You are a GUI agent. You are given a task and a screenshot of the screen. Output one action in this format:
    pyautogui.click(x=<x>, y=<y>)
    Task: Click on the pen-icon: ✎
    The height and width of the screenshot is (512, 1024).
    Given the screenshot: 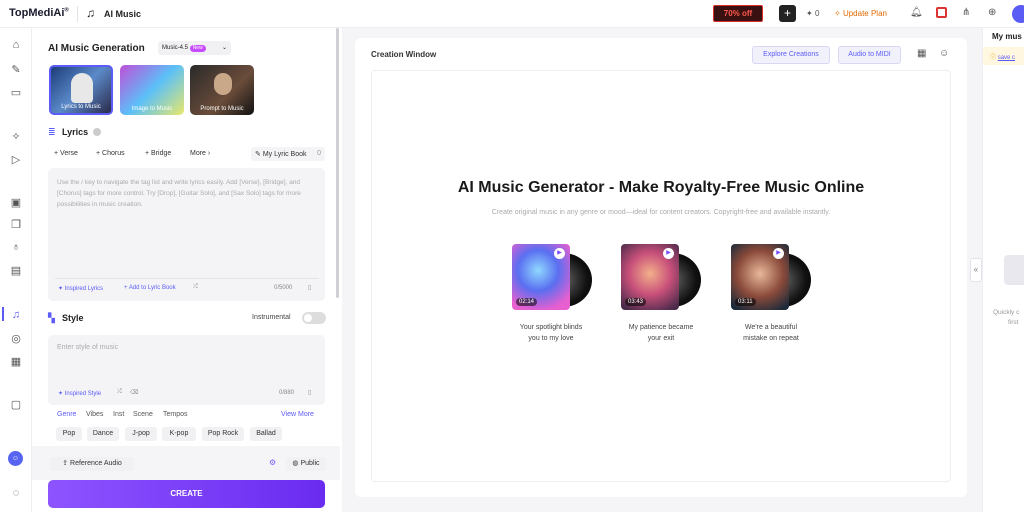 What is the action you would take?
    pyautogui.click(x=16, y=69)
    